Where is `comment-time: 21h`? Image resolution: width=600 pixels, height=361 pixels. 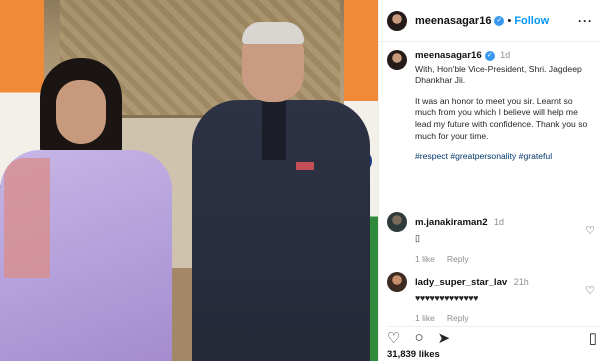
comment-time: 21h is located at coordinates (521, 282).